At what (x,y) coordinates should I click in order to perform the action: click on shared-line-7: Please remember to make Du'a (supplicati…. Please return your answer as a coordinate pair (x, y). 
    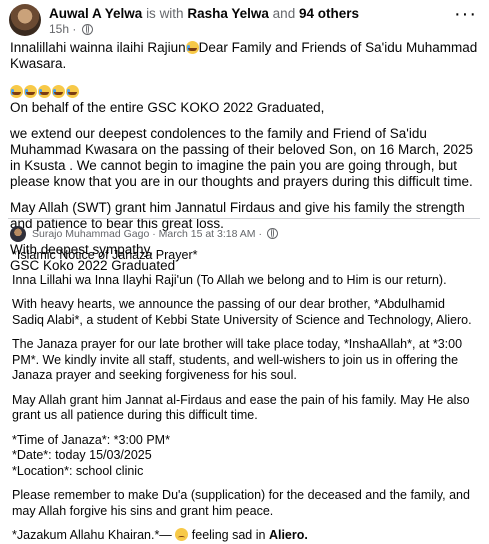
    Looking at the image, I should click on (241, 503).